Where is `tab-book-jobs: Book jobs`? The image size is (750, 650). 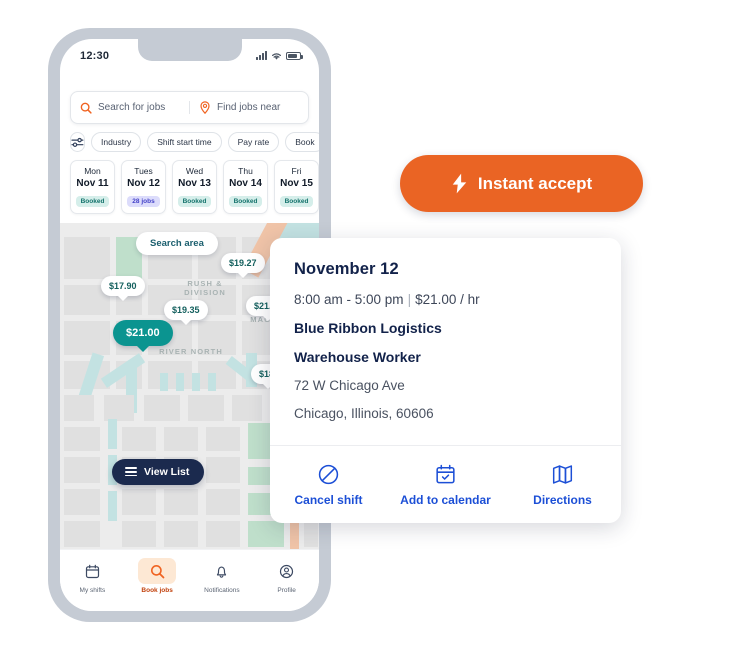
tab-book-jobs: Book jobs is located at coordinates (157, 576).